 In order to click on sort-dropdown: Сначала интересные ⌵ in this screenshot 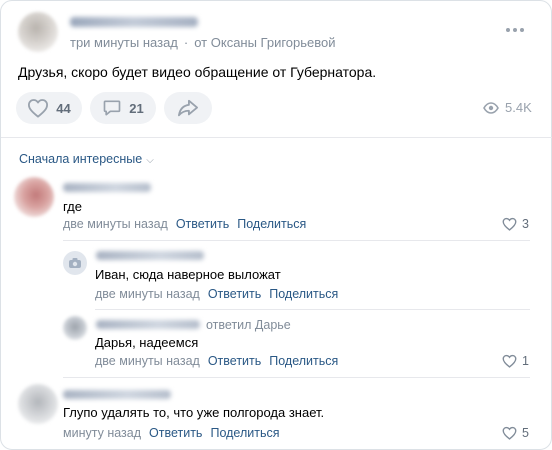, I will do `click(86, 159)`.